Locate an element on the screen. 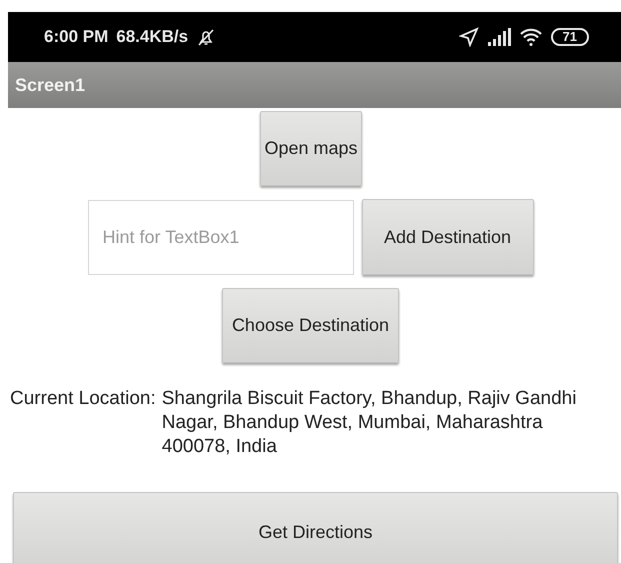 The image size is (621, 563). battery-indicator: 71 is located at coordinates (569, 37).